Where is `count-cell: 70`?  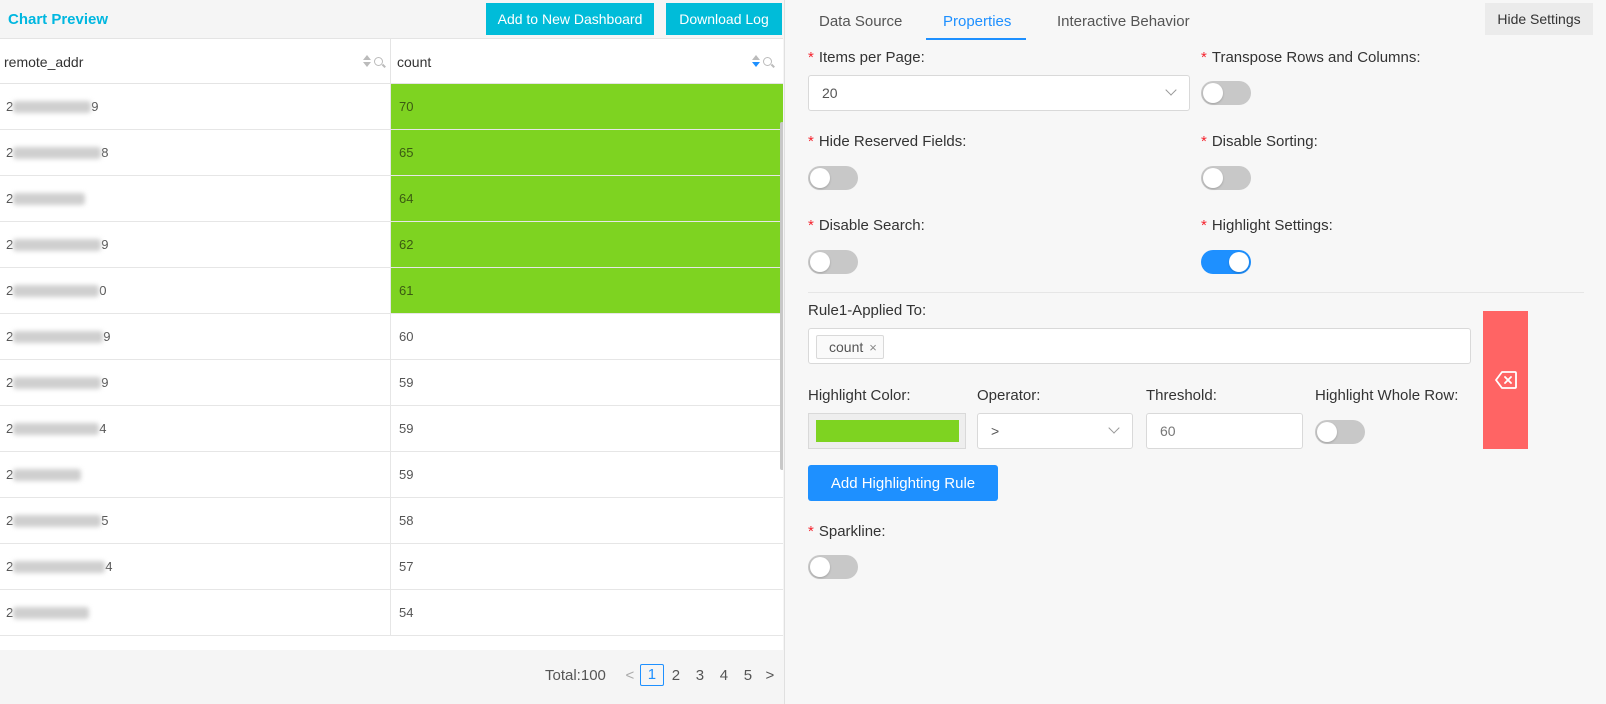
count-cell: 70 is located at coordinates (587, 106).